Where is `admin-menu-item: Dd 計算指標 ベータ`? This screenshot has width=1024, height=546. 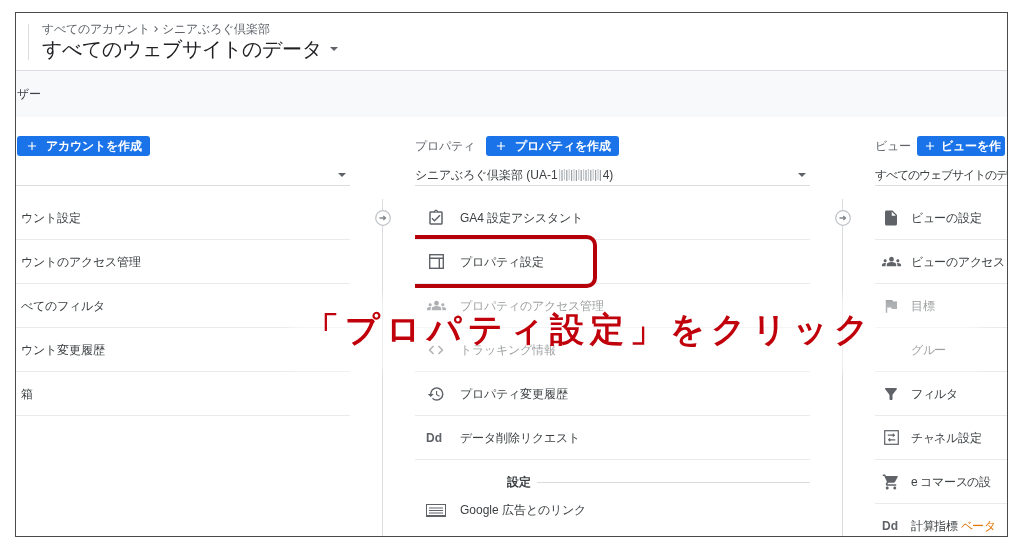 admin-menu-item: Dd 計算指標 ベータ is located at coordinates (939, 526).